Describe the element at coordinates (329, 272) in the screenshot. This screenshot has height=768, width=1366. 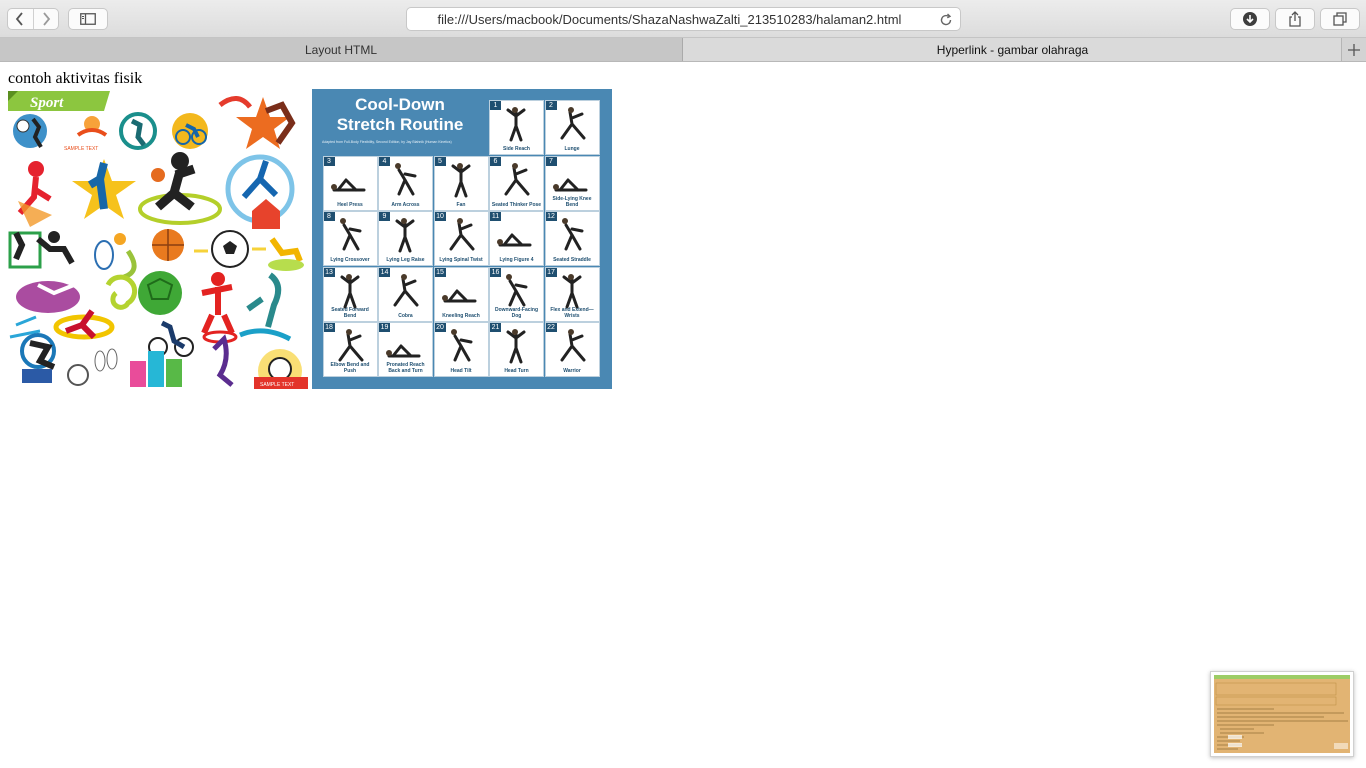
I see `stretch-number: 13` at that location.